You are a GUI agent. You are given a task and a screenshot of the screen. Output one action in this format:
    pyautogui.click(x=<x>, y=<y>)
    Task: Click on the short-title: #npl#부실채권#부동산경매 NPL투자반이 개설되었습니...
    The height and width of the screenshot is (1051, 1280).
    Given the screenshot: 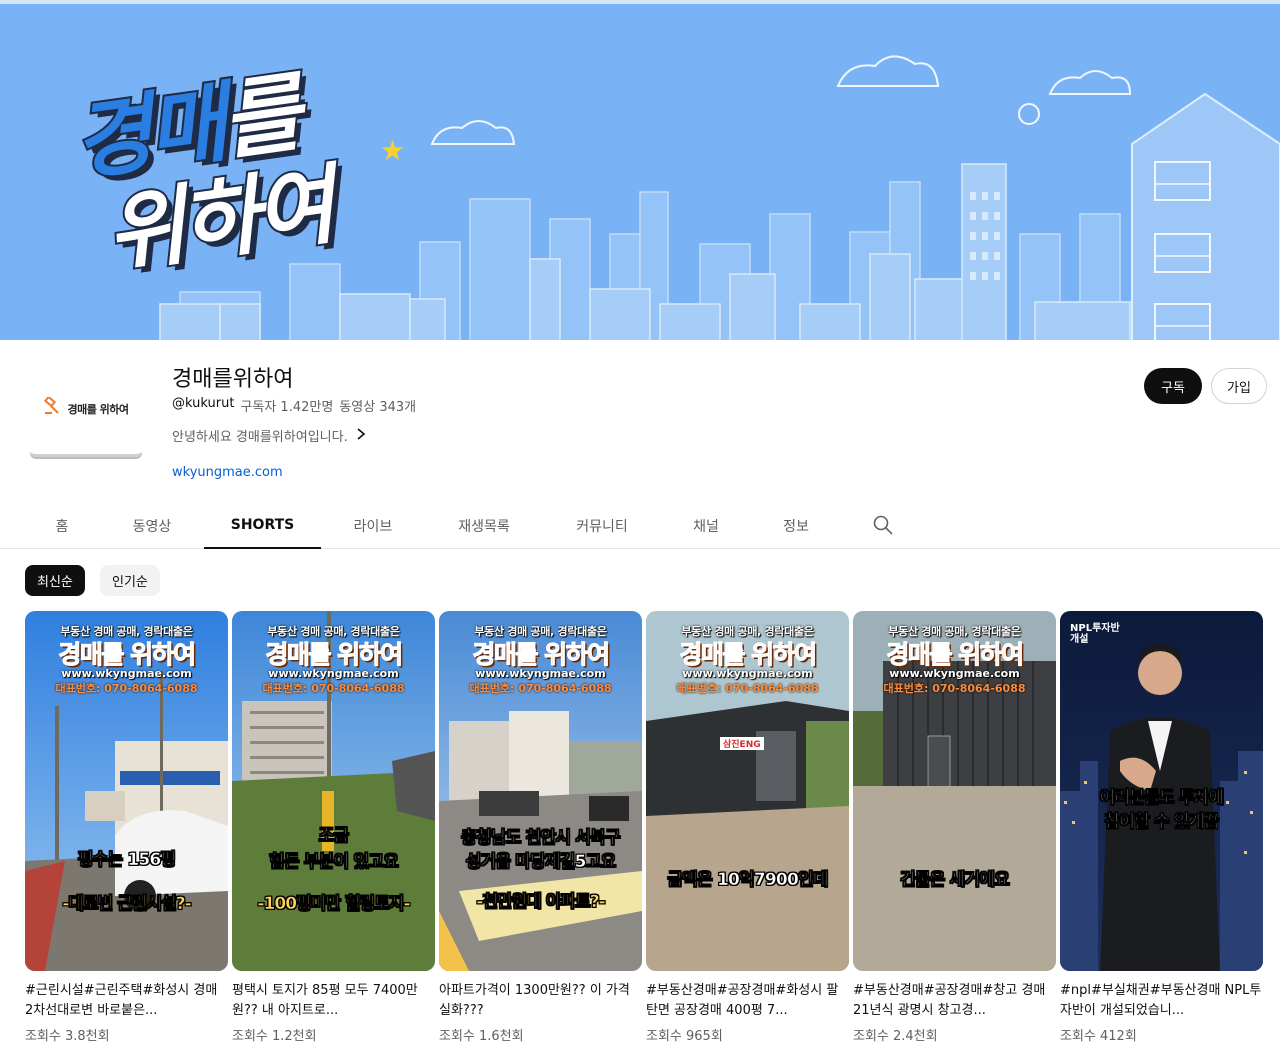 What is the action you would take?
    pyautogui.click(x=1161, y=1001)
    